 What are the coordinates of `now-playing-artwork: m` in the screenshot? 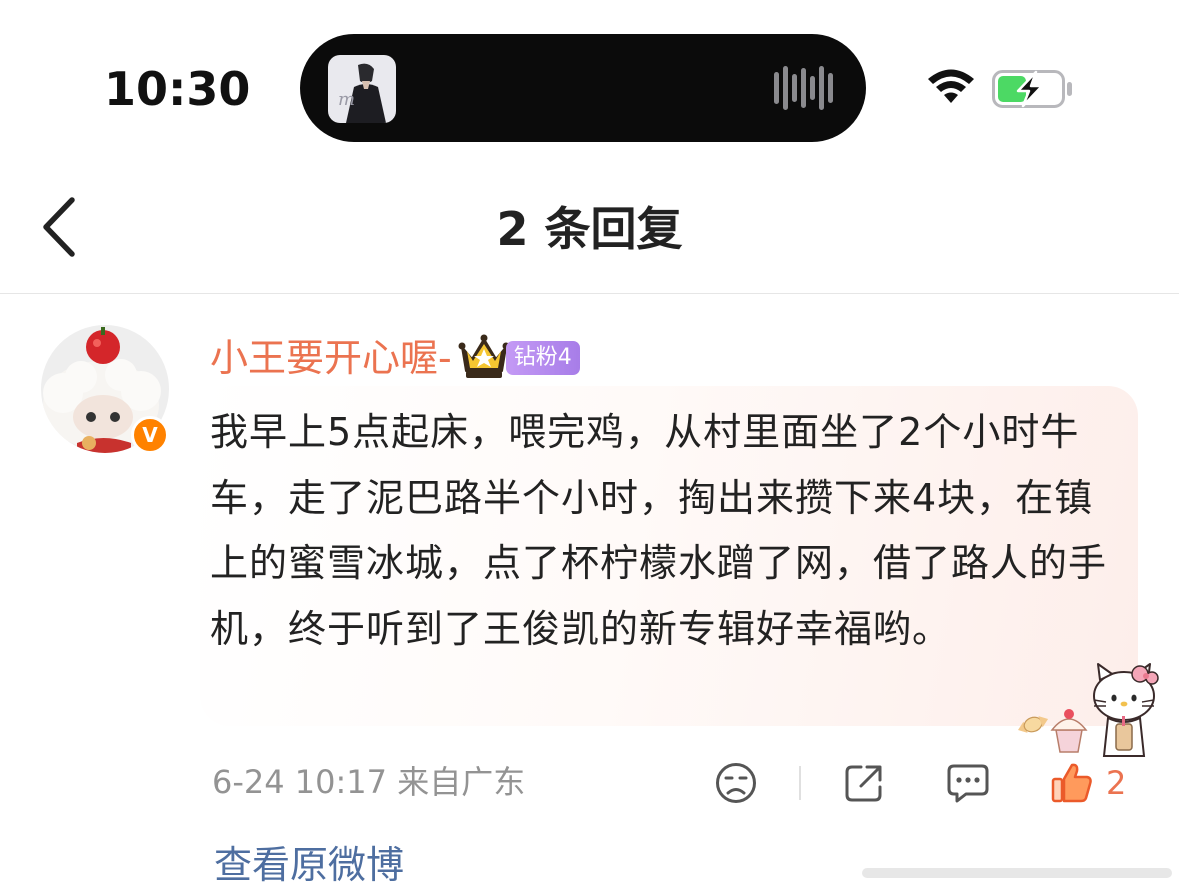 It's located at (362, 89).